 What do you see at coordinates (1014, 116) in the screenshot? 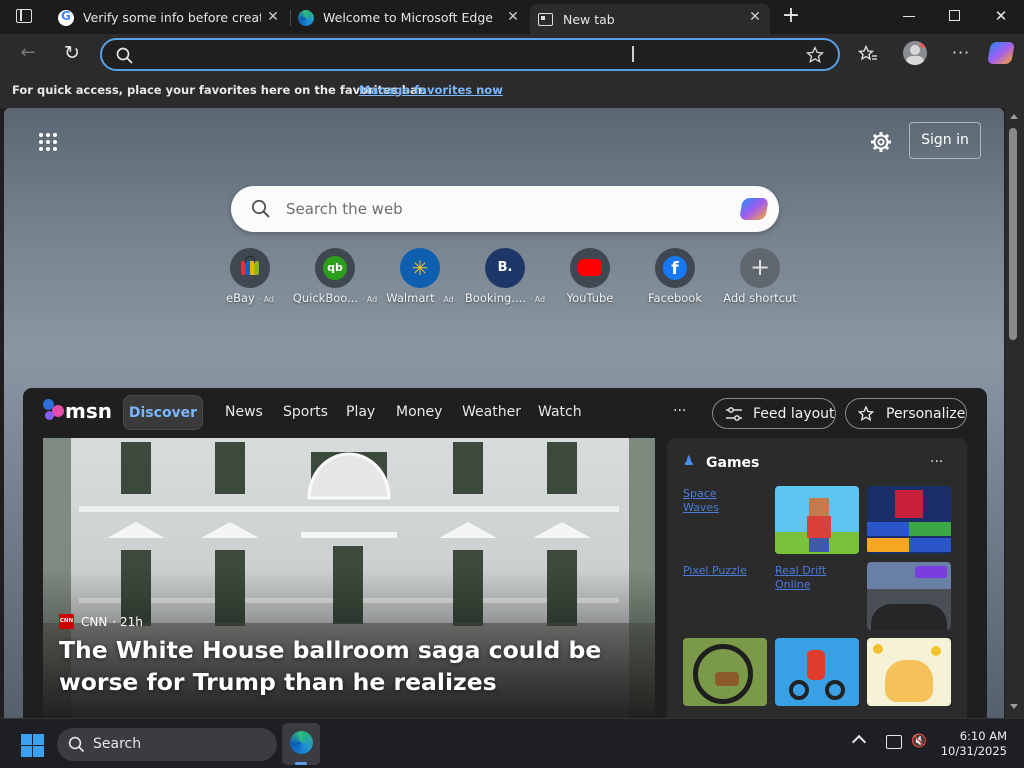
I see `scroll-up-arrow` at bounding box center [1014, 116].